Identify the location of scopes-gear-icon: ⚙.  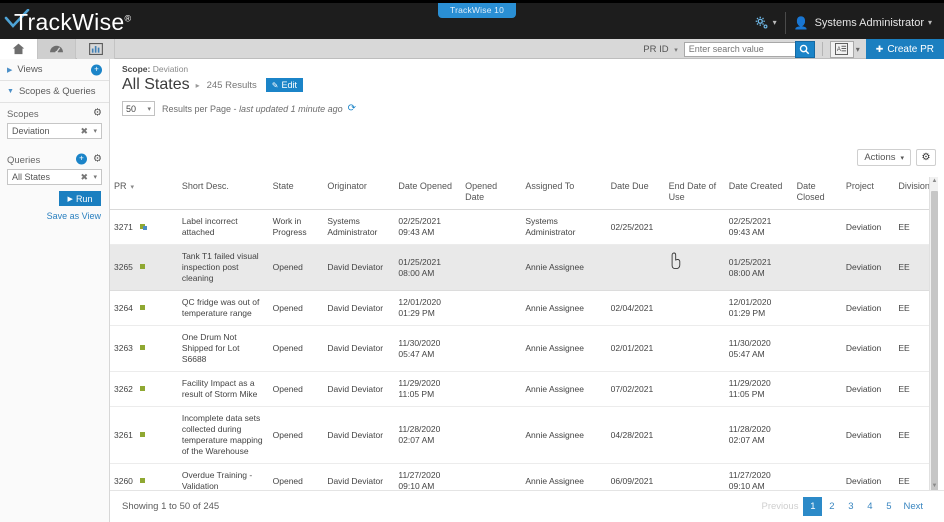
(97, 112).